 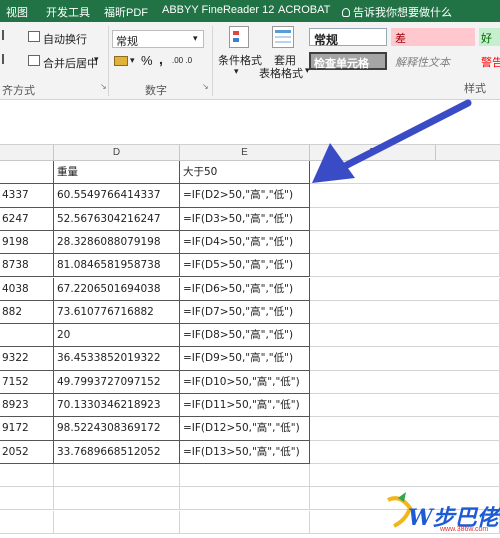 What do you see at coordinates (6, 59) in the screenshot?
I see `outdent-icon` at bounding box center [6, 59].